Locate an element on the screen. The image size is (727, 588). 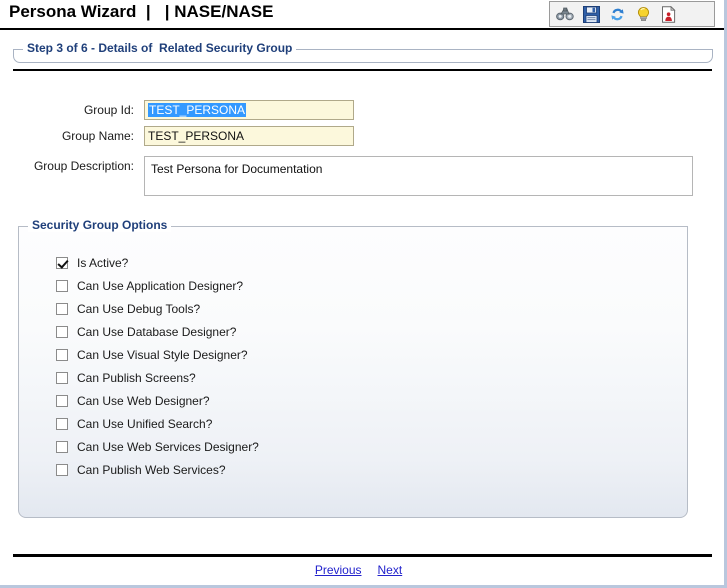
group-id-input: TEST_PERSONA is located at coordinates (249, 110).